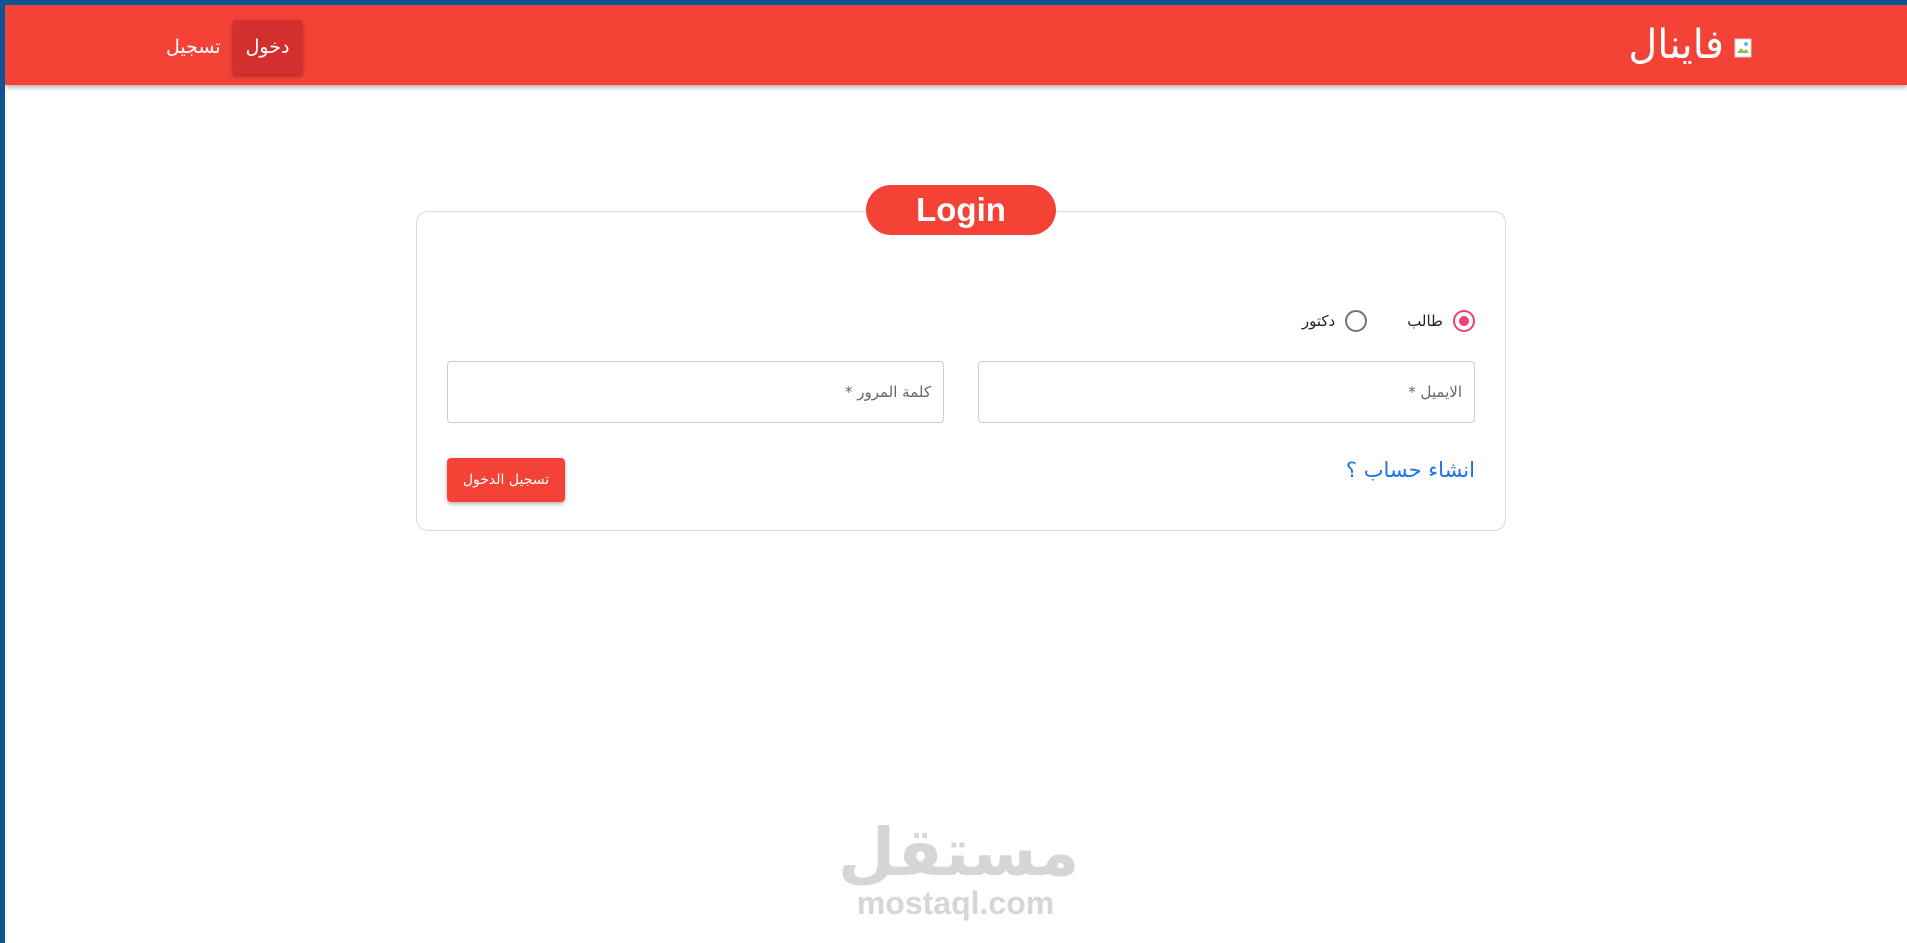  I want to click on watermark: مستقل mostaql.com, so click(959, 867).